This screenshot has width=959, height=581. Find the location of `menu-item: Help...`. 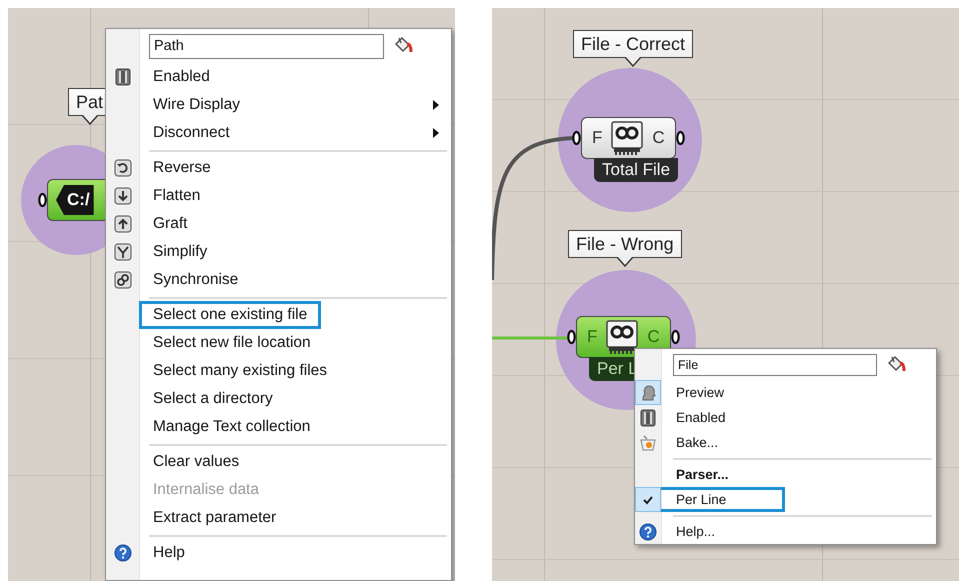

menu-item: Help... is located at coordinates (785, 531).